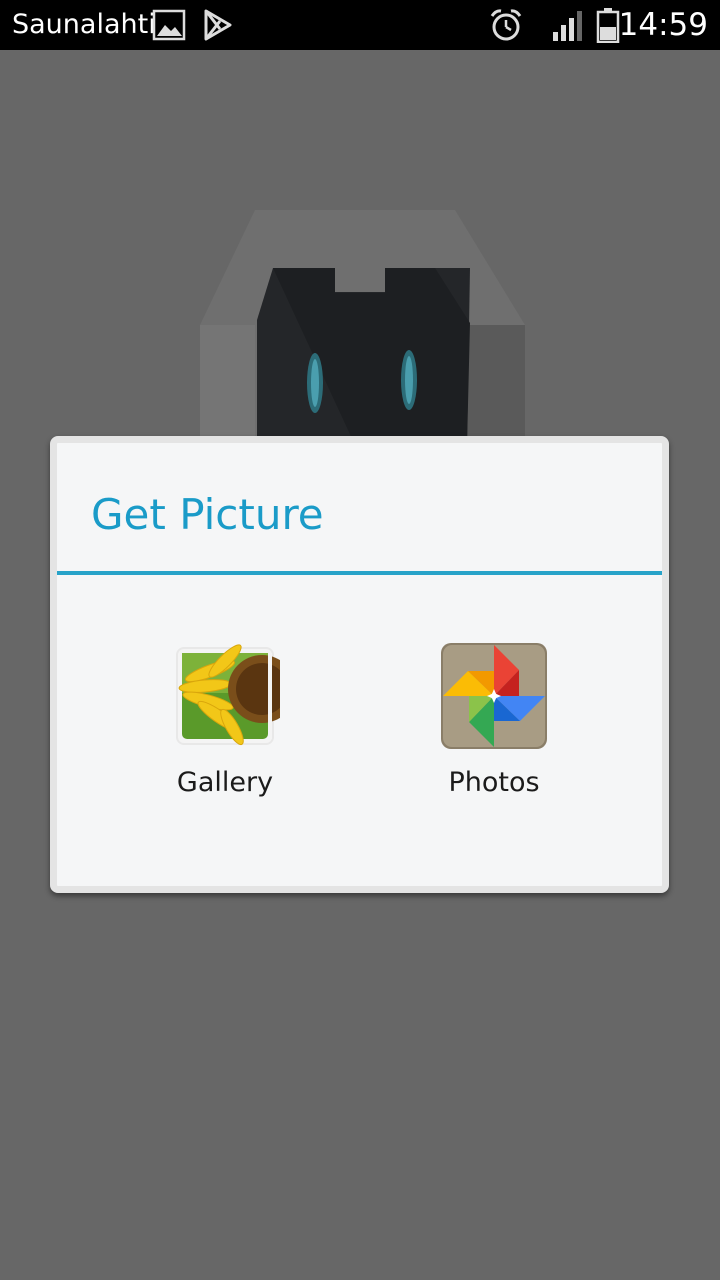 The width and height of the screenshot is (720, 1280). Describe the element at coordinates (84, 24) in the screenshot. I see `carrier-name: Saunalahti` at that location.